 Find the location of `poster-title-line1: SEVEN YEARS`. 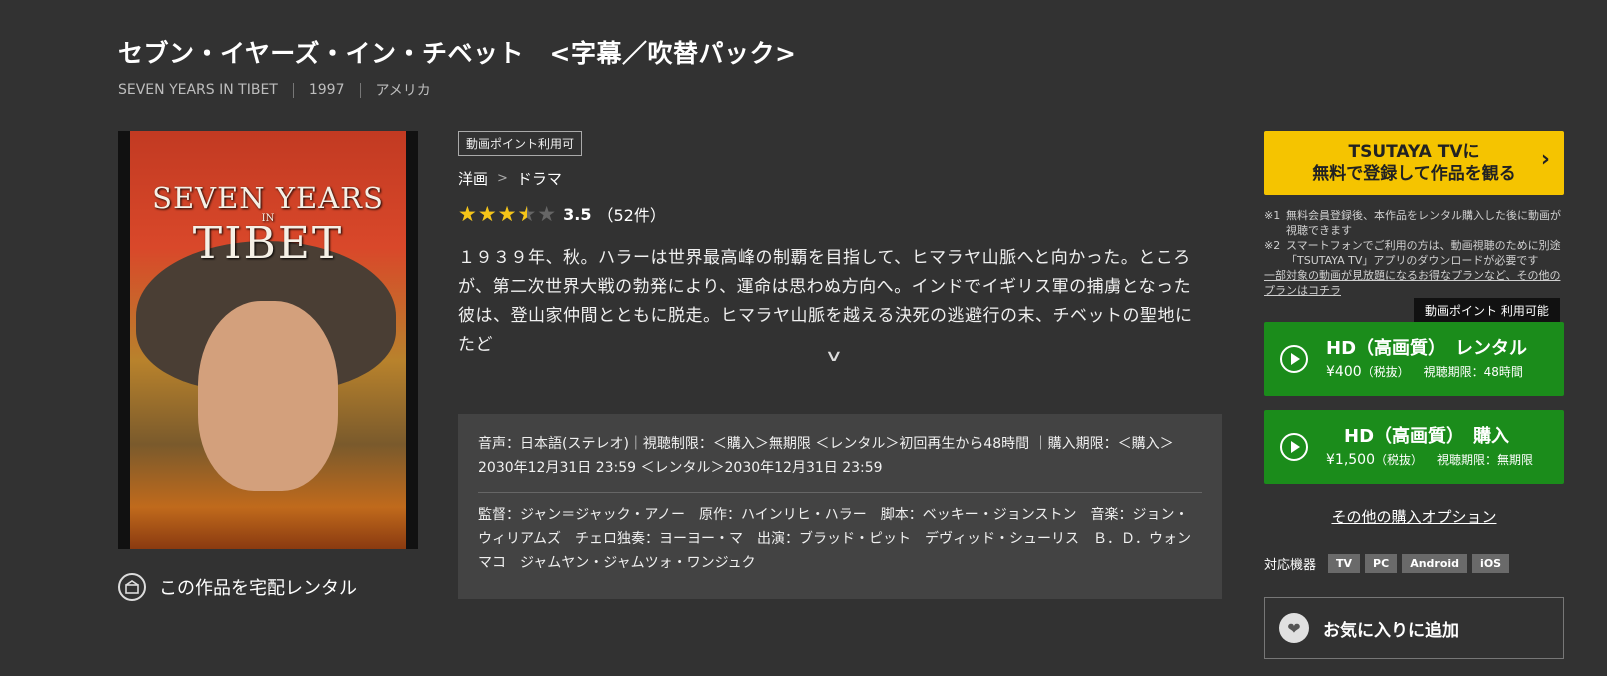

poster-title-line1: SEVEN YEARS is located at coordinates (268, 198).